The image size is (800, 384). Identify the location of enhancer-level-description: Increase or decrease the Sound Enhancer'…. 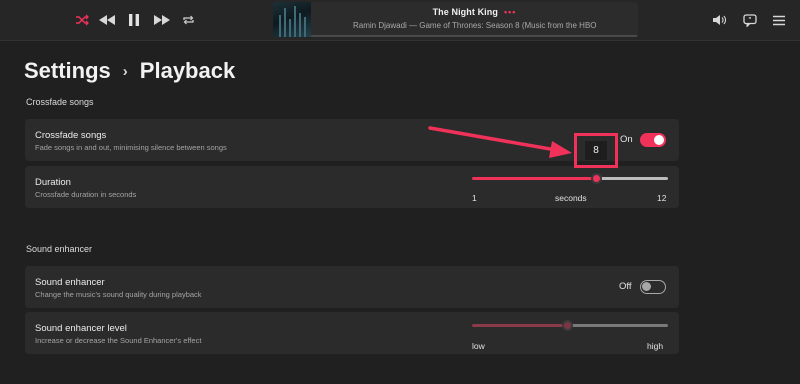
(118, 340).